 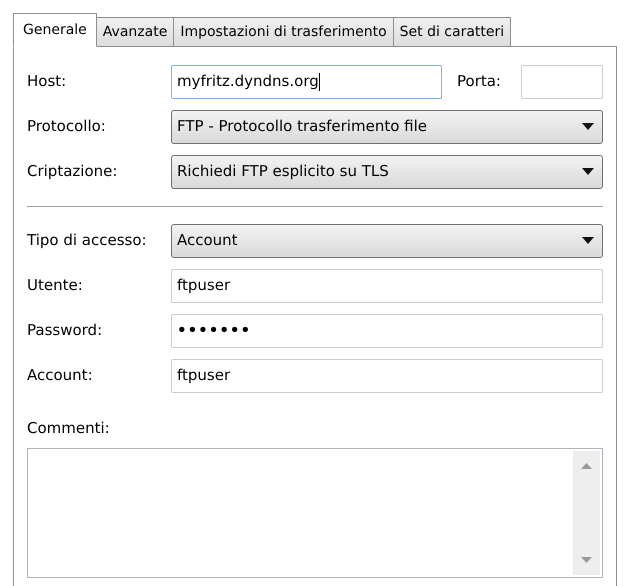 What do you see at coordinates (87, 241) in the screenshot?
I see `field-label: Tipo di accesso:` at bounding box center [87, 241].